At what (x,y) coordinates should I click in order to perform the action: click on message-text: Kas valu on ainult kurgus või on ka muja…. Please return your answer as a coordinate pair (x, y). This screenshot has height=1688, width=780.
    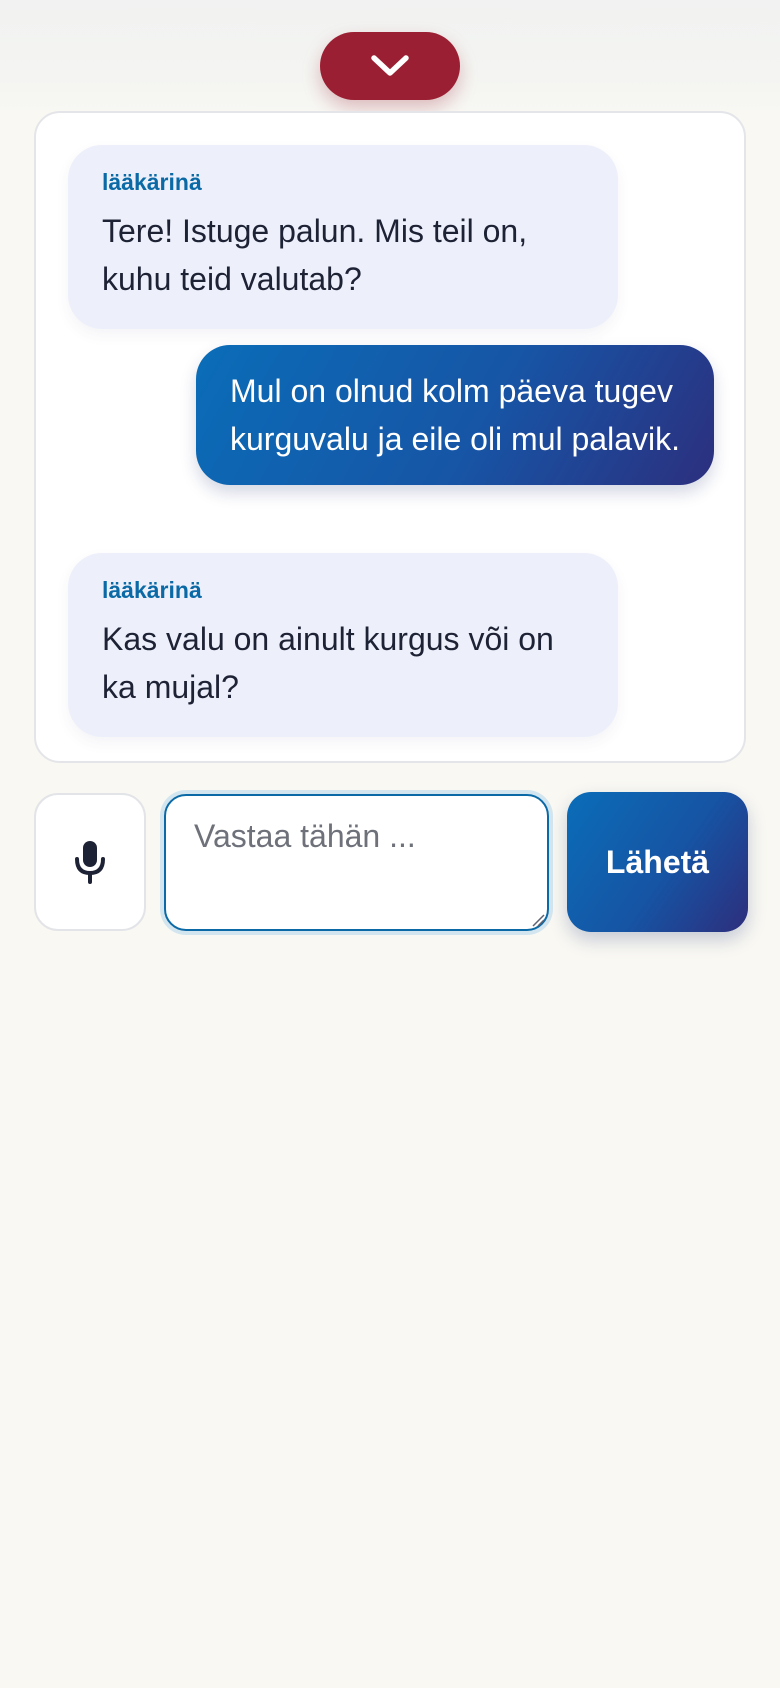
    Looking at the image, I should click on (328, 663).